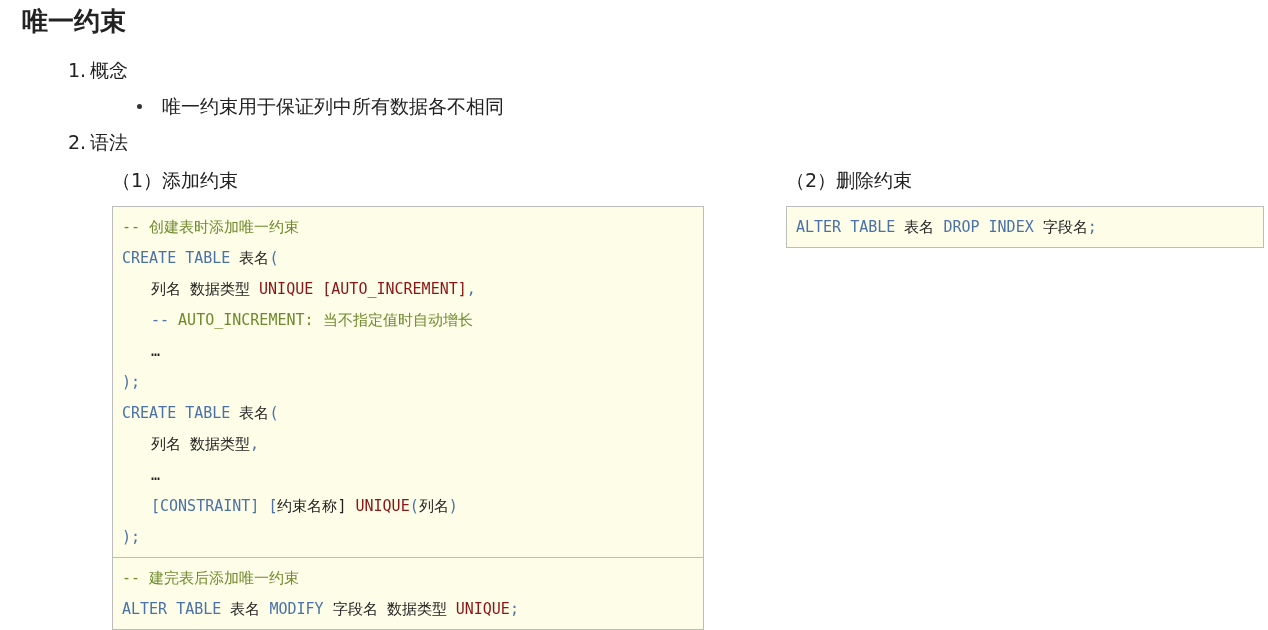 The image size is (1268, 630). What do you see at coordinates (139, 106) in the screenshot?
I see `bullet-icon` at bounding box center [139, 106].